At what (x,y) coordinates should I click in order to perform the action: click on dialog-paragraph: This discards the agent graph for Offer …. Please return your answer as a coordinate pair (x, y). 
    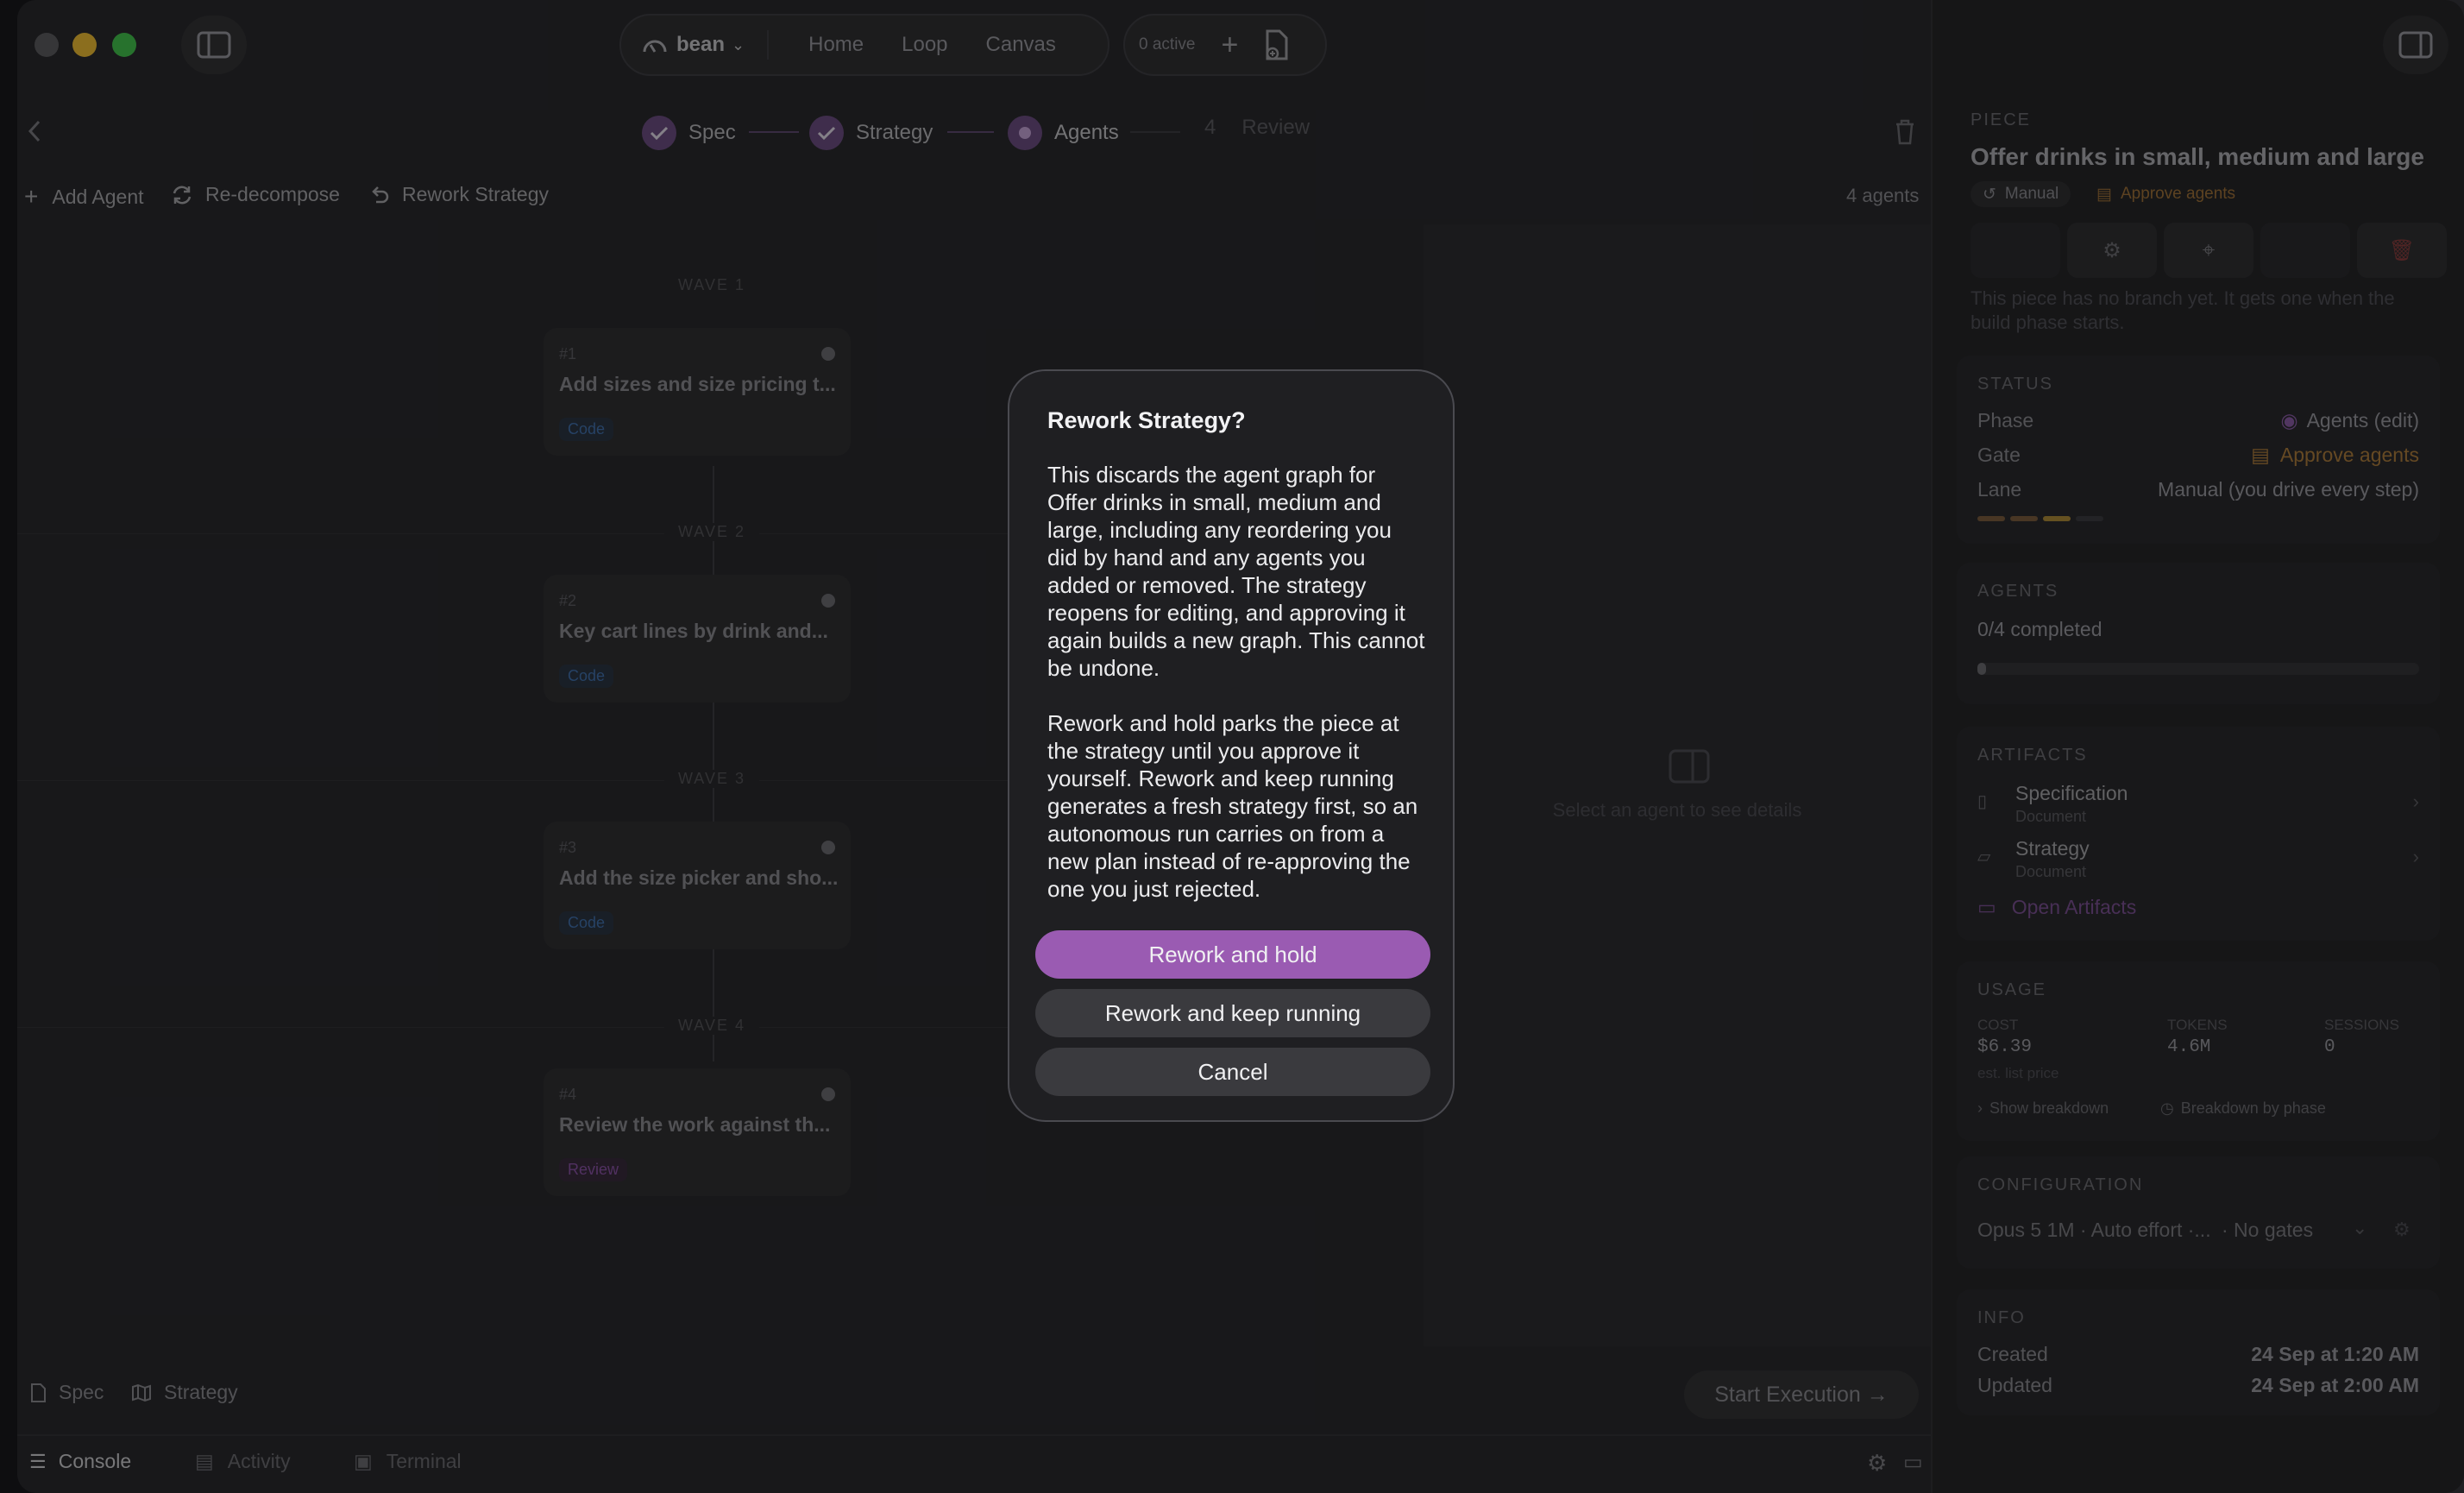
    Looking at the image, I should click on (1236, 571).